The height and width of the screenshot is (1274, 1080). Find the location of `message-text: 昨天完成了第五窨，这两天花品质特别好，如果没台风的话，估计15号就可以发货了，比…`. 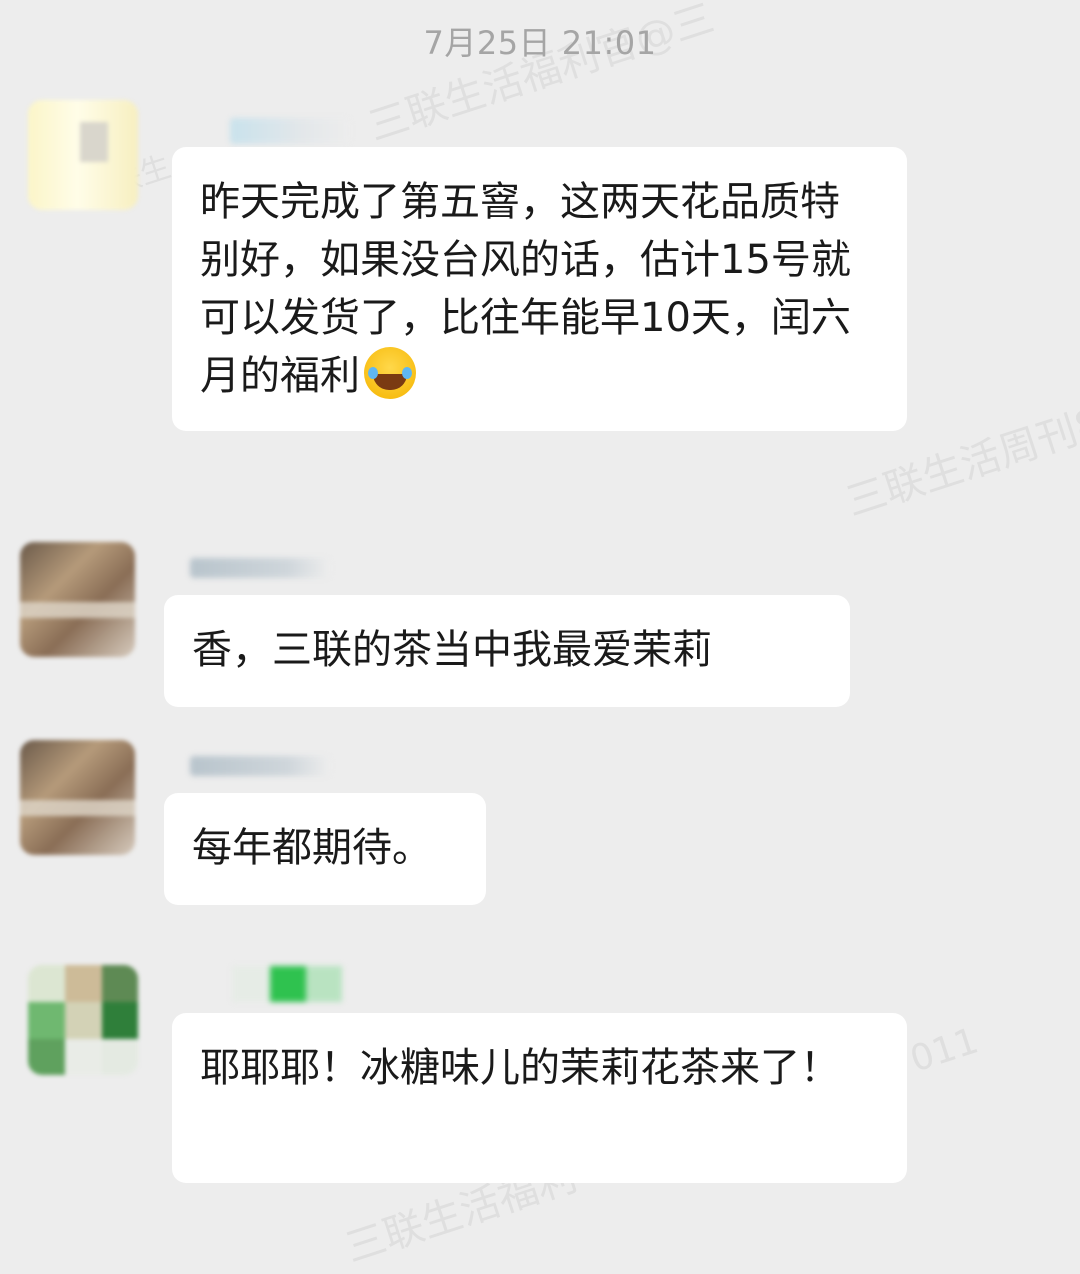

message-text: 昨天完成了第五窨，这两天花品质特别好，如果没台风的话，估计15号就可以发货了，比… is located at coordinates (525, 289).